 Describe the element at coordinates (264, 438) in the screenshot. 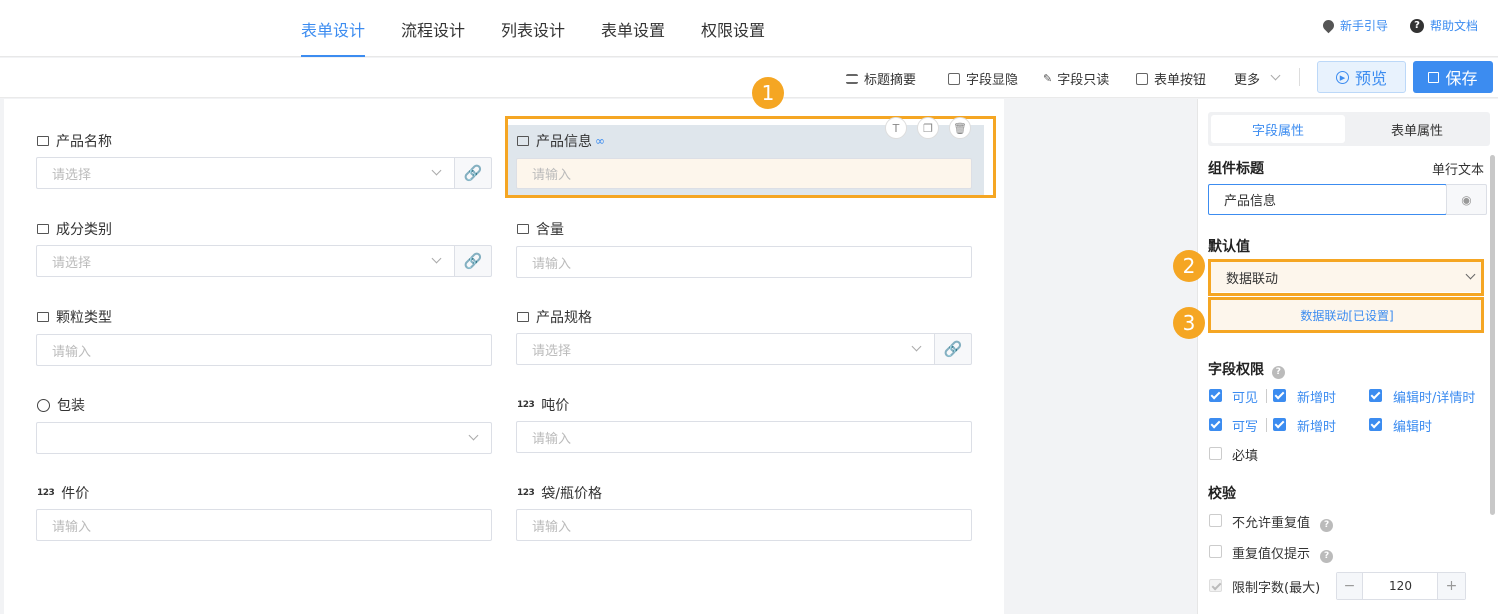

I see `packaging-select` at that location.